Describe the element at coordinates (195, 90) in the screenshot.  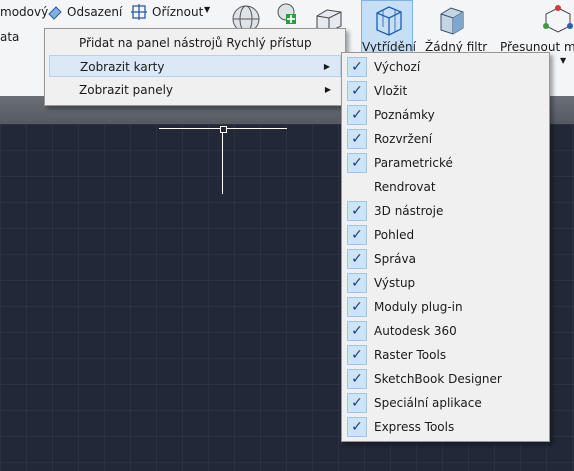
I see `menu-item-show-panels: Zobrazit panely ▶` at that location.